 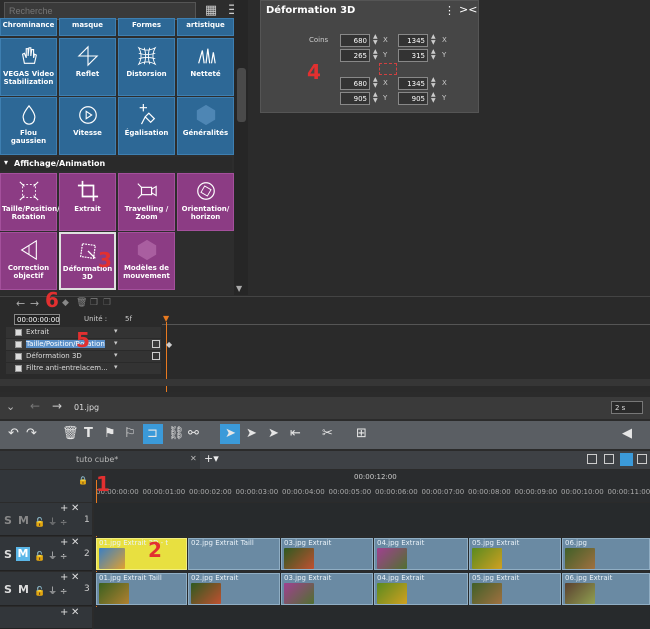 What do you see at coordinates (146, 27) in the screenshot?
I see `effect-tile-formes: Formes` at bounding box center [146, 27].